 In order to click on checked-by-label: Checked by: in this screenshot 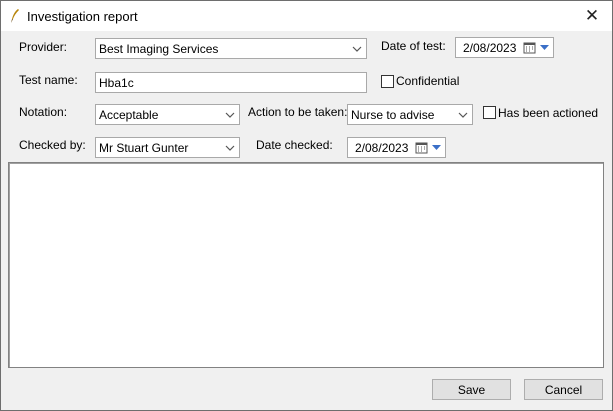, I will do `click(52, 145)`.